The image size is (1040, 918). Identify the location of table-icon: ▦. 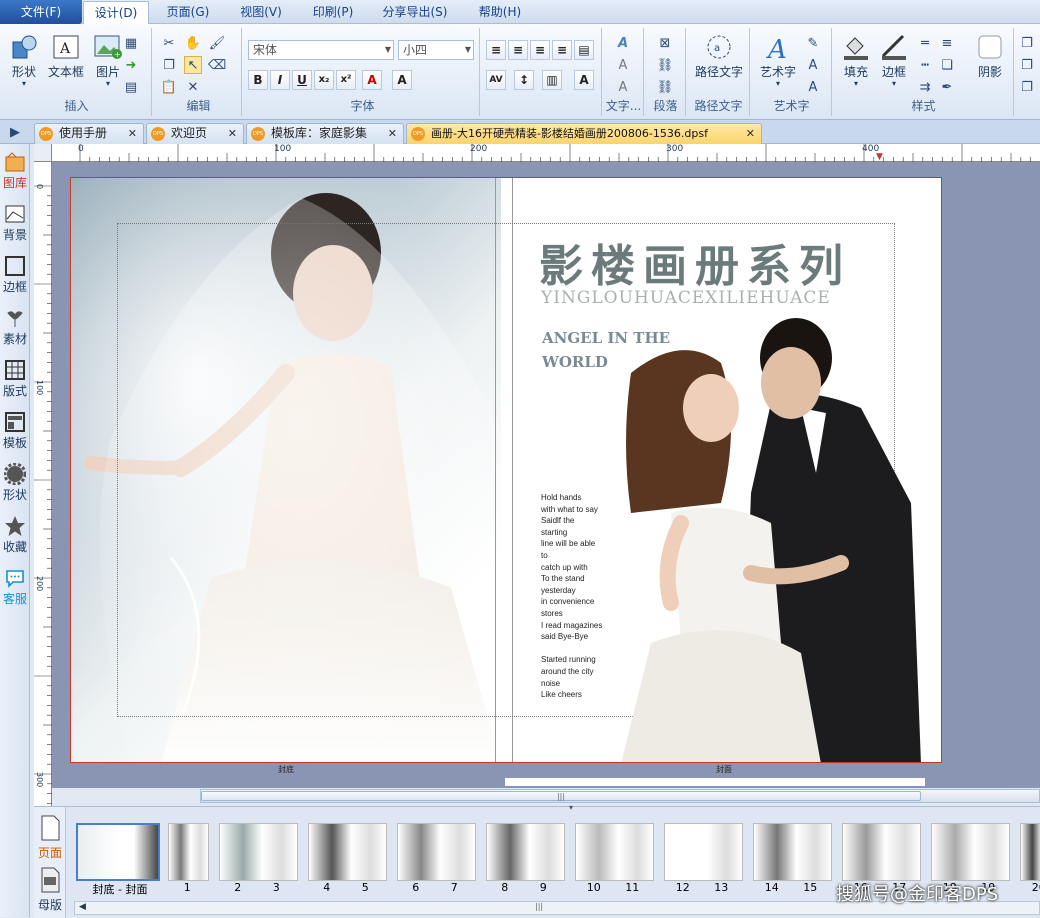
(131, 43).